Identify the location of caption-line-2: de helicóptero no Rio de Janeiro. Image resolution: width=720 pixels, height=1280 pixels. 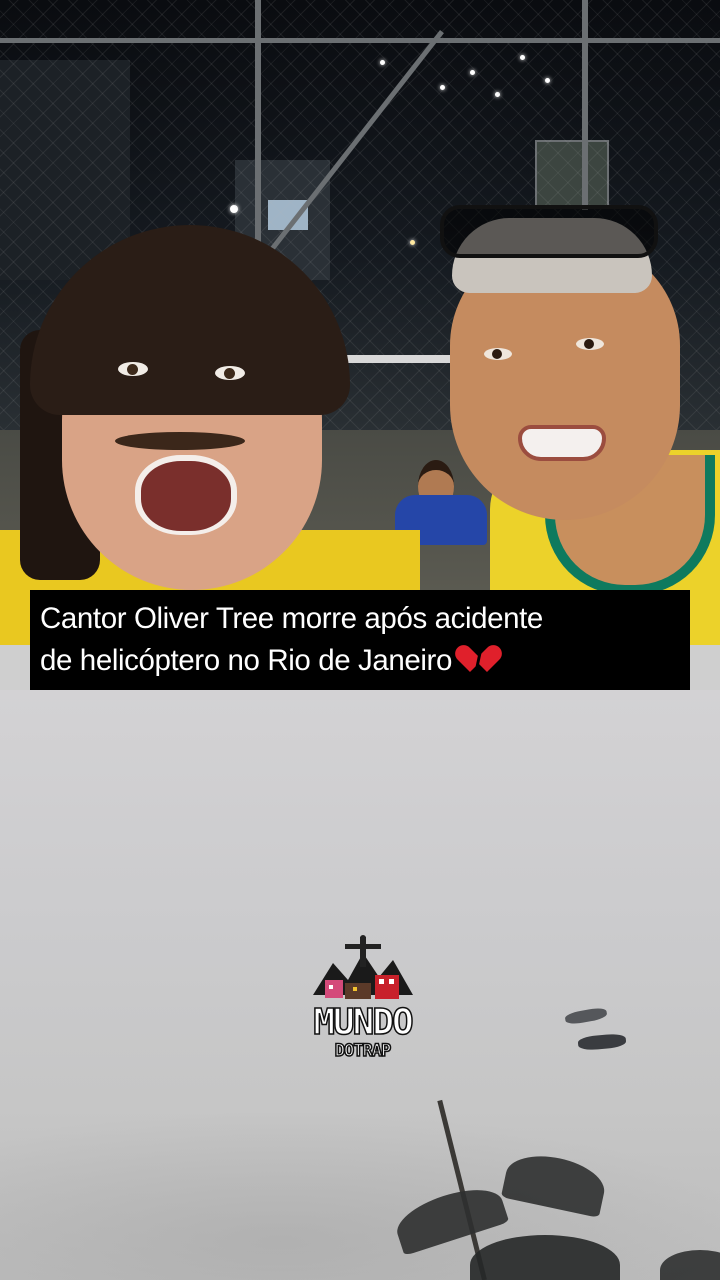
(360, 661).